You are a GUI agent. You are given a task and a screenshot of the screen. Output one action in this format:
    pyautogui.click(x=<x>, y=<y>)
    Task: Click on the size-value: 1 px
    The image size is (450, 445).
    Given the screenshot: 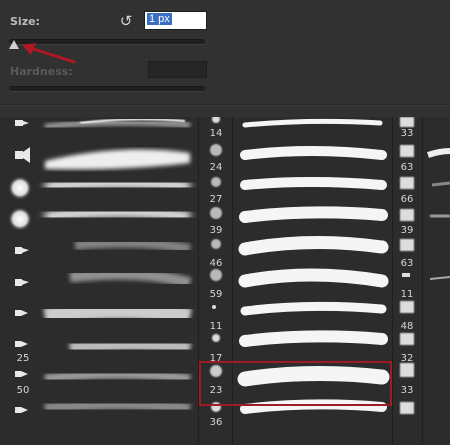 What is the action you would take?
    pyautogui.click(x=159, y=19)
    